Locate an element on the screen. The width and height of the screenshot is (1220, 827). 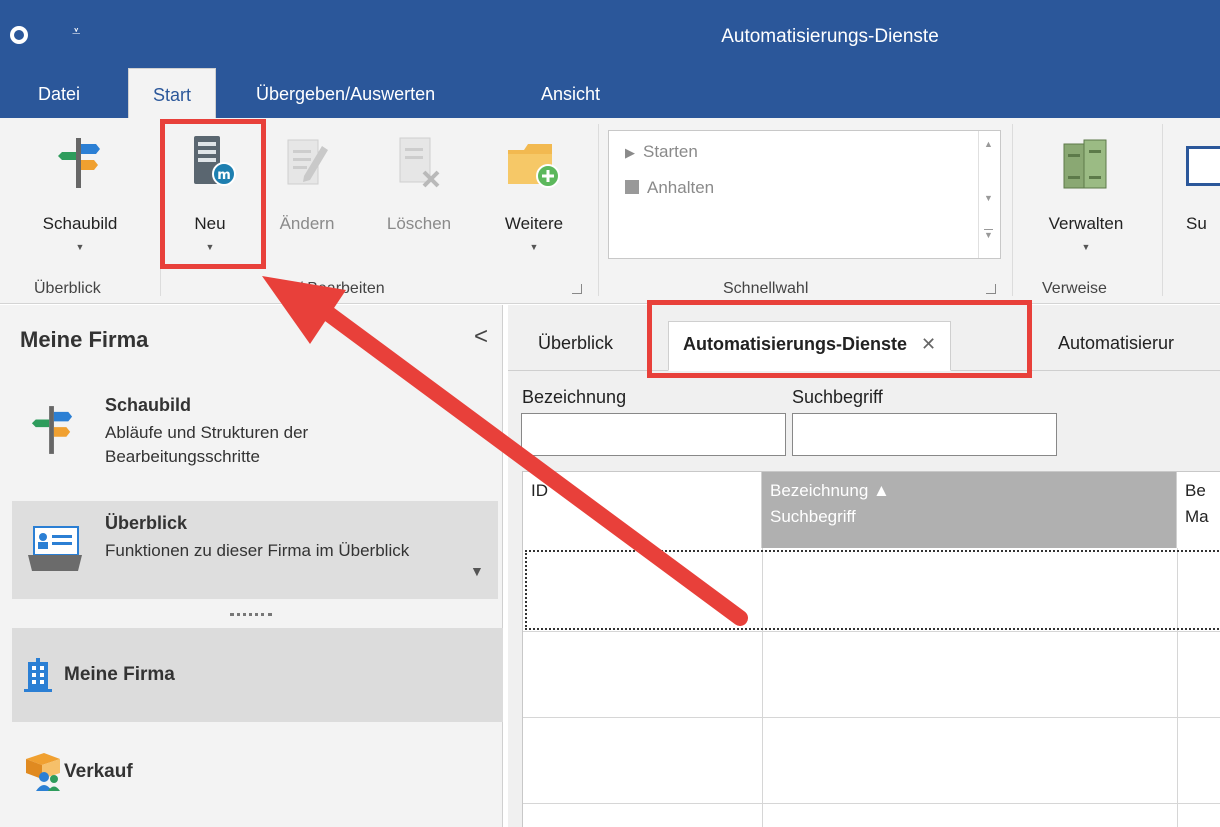
card-title: Schaubild is located at coordinates (148, 405).